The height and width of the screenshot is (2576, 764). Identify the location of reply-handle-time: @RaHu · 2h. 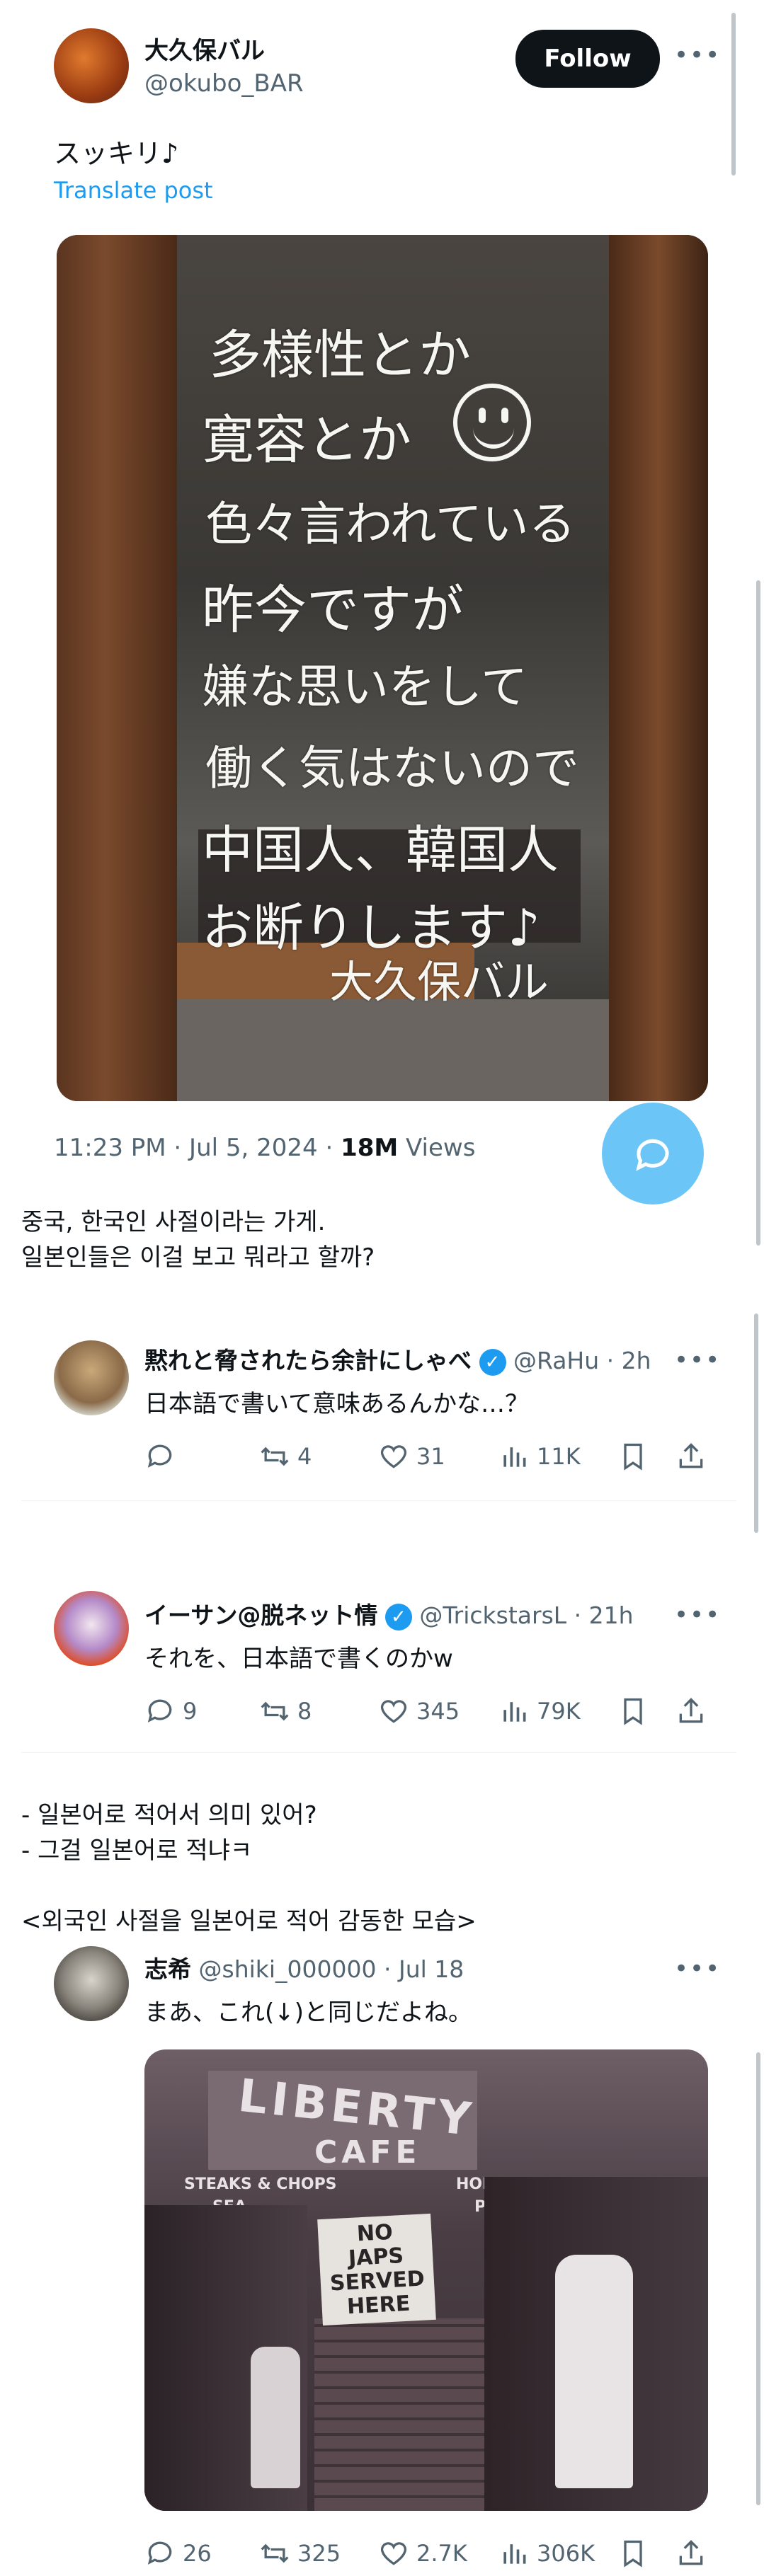
(582, 1361).